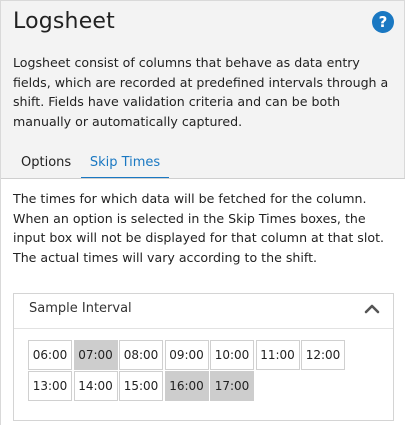  Describe the element at coordinates (205, 165) in the screenshot. I see `tab-bar: Options Skip Times` at that location.